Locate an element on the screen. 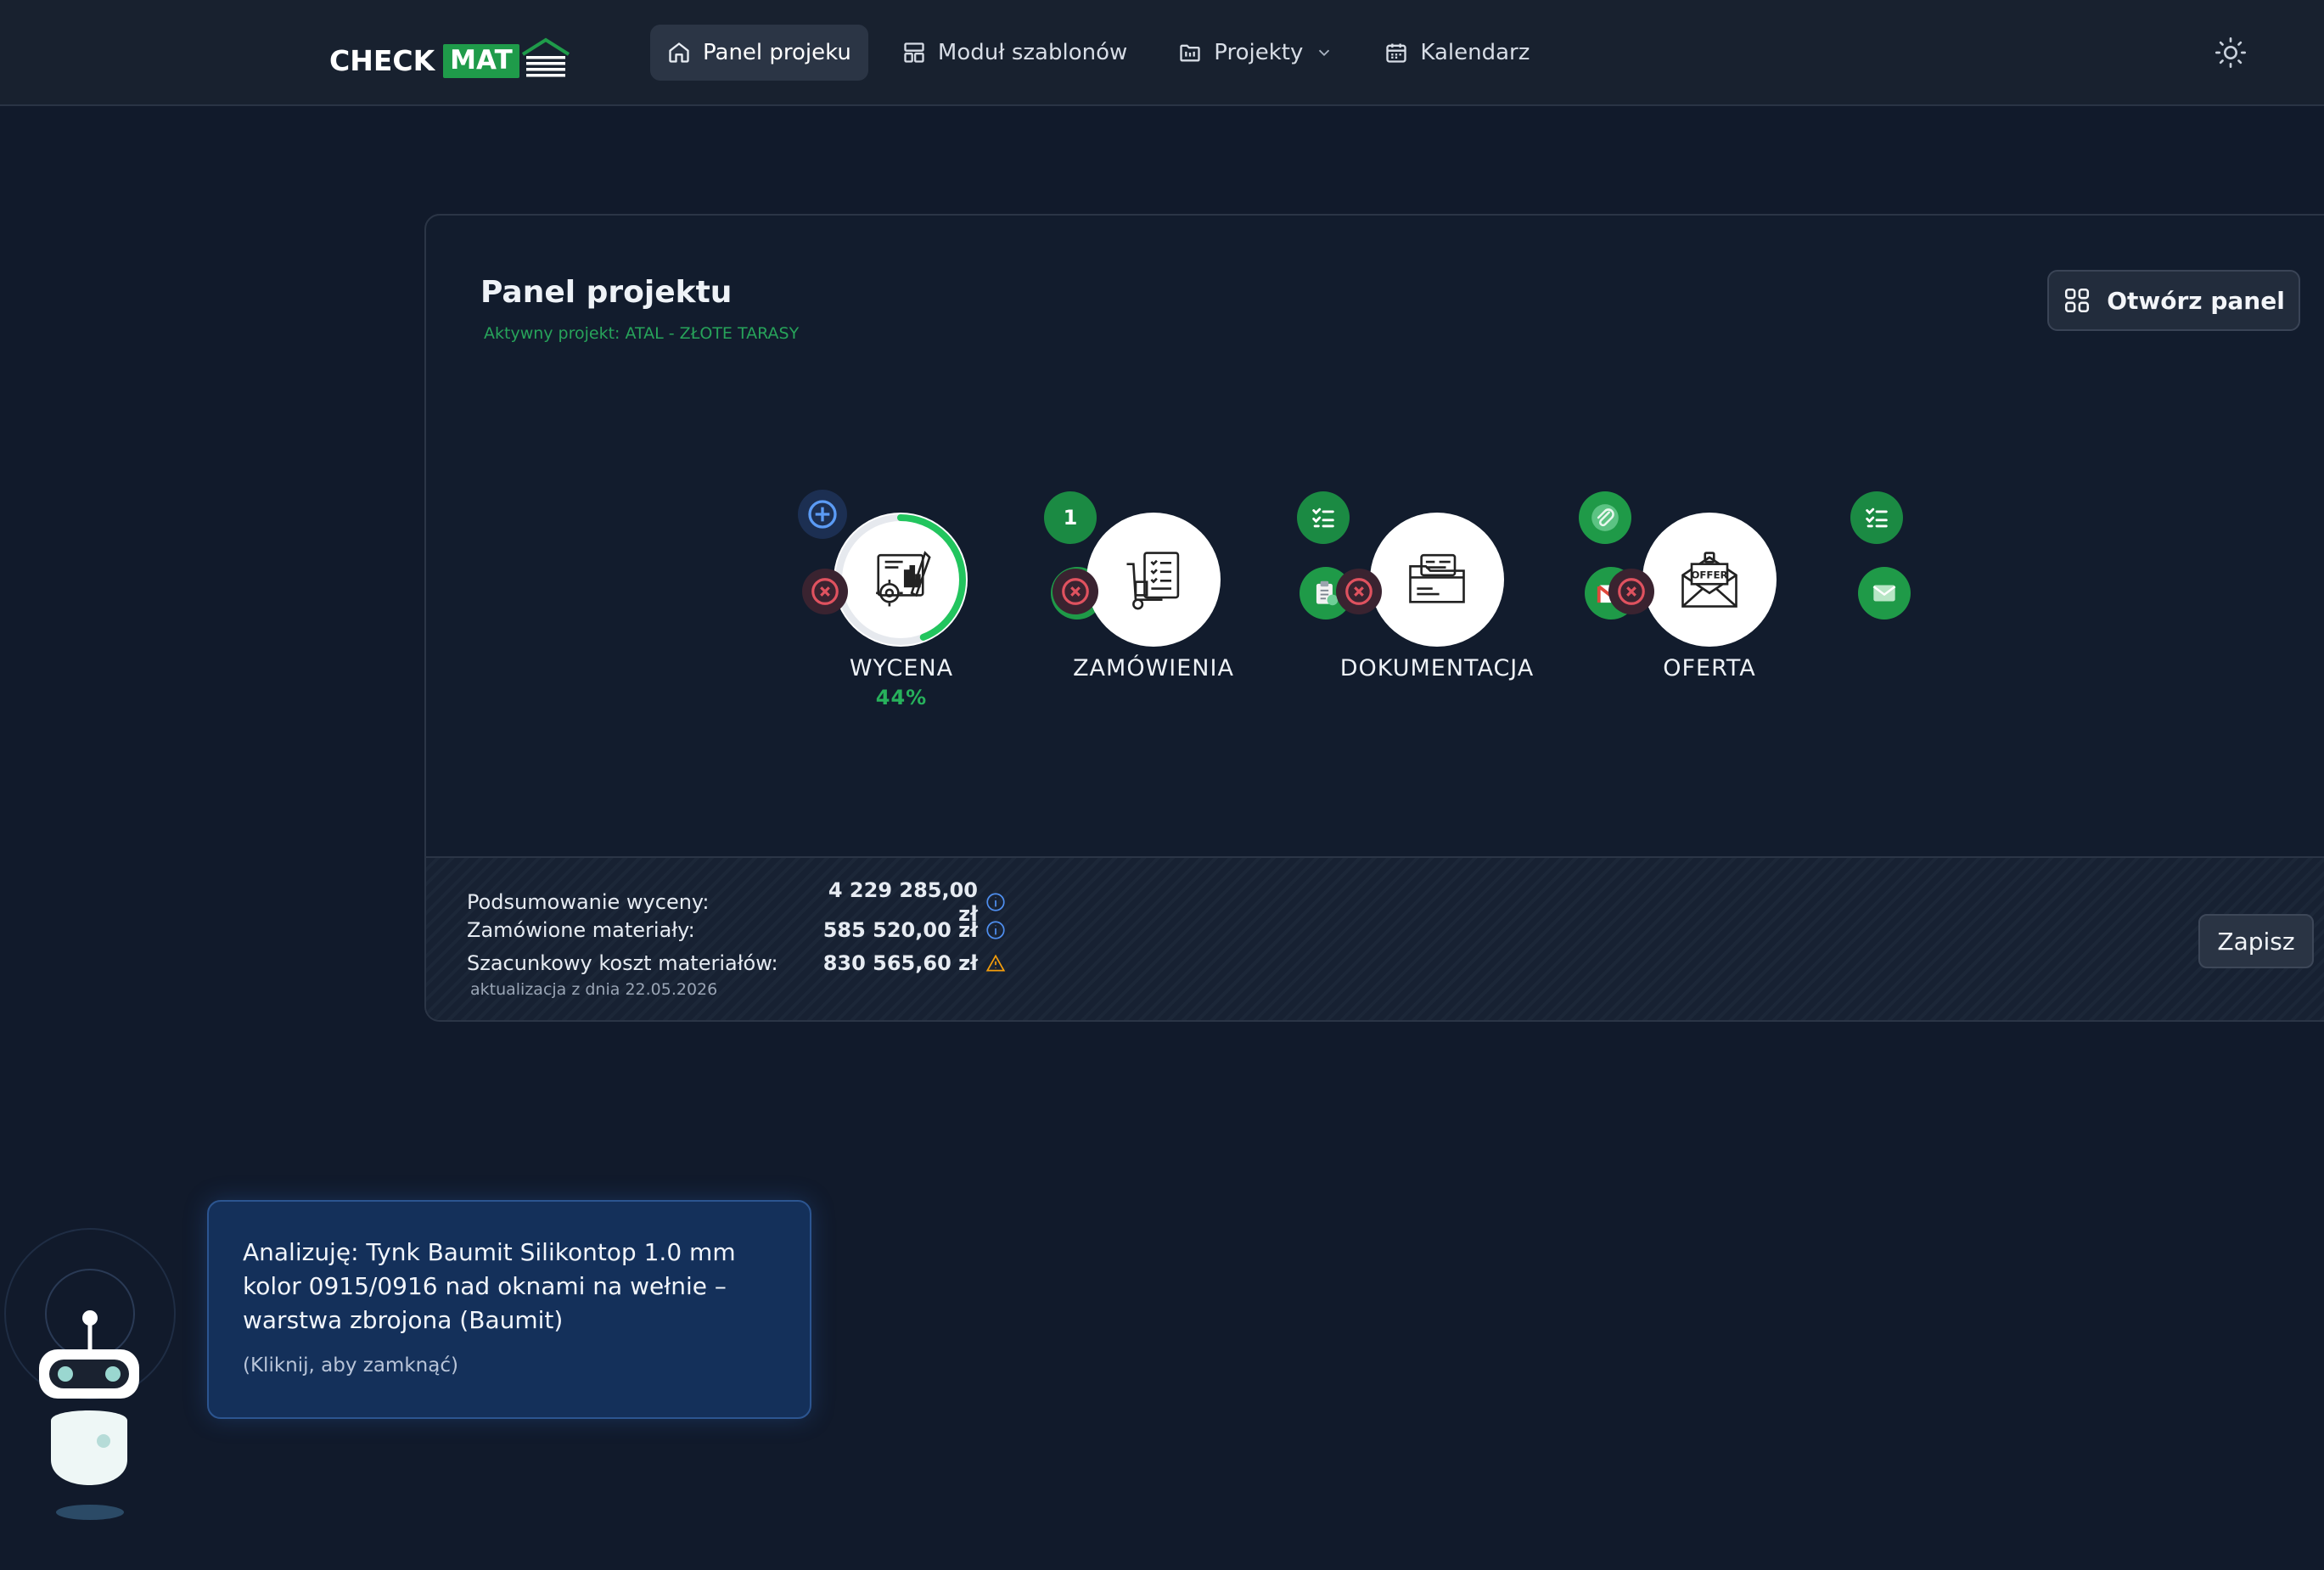 The width and height of the screenshot is (2324, 1570). summary-label: Podsumowanie wyceny: is located at coordinates (588, 902).